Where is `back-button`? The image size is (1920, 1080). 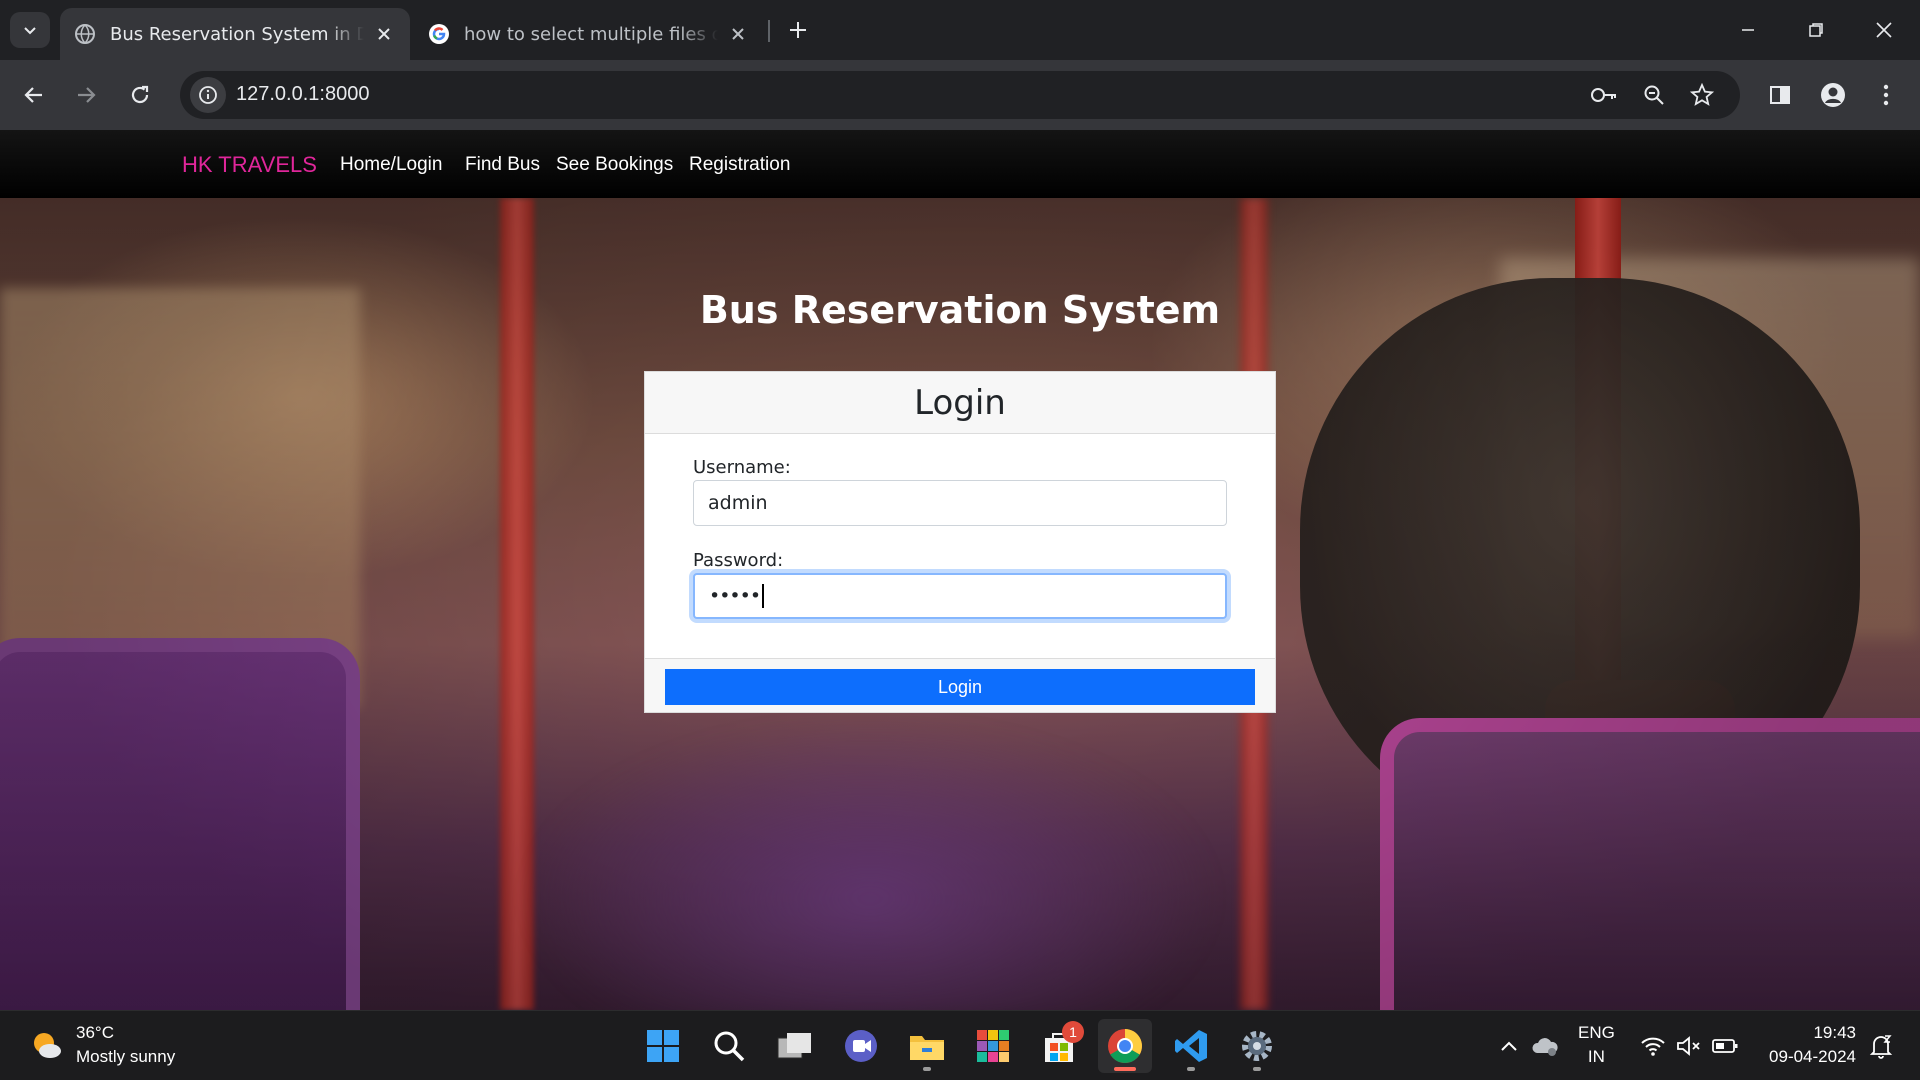 back-button is located at coordinates (34, 95).